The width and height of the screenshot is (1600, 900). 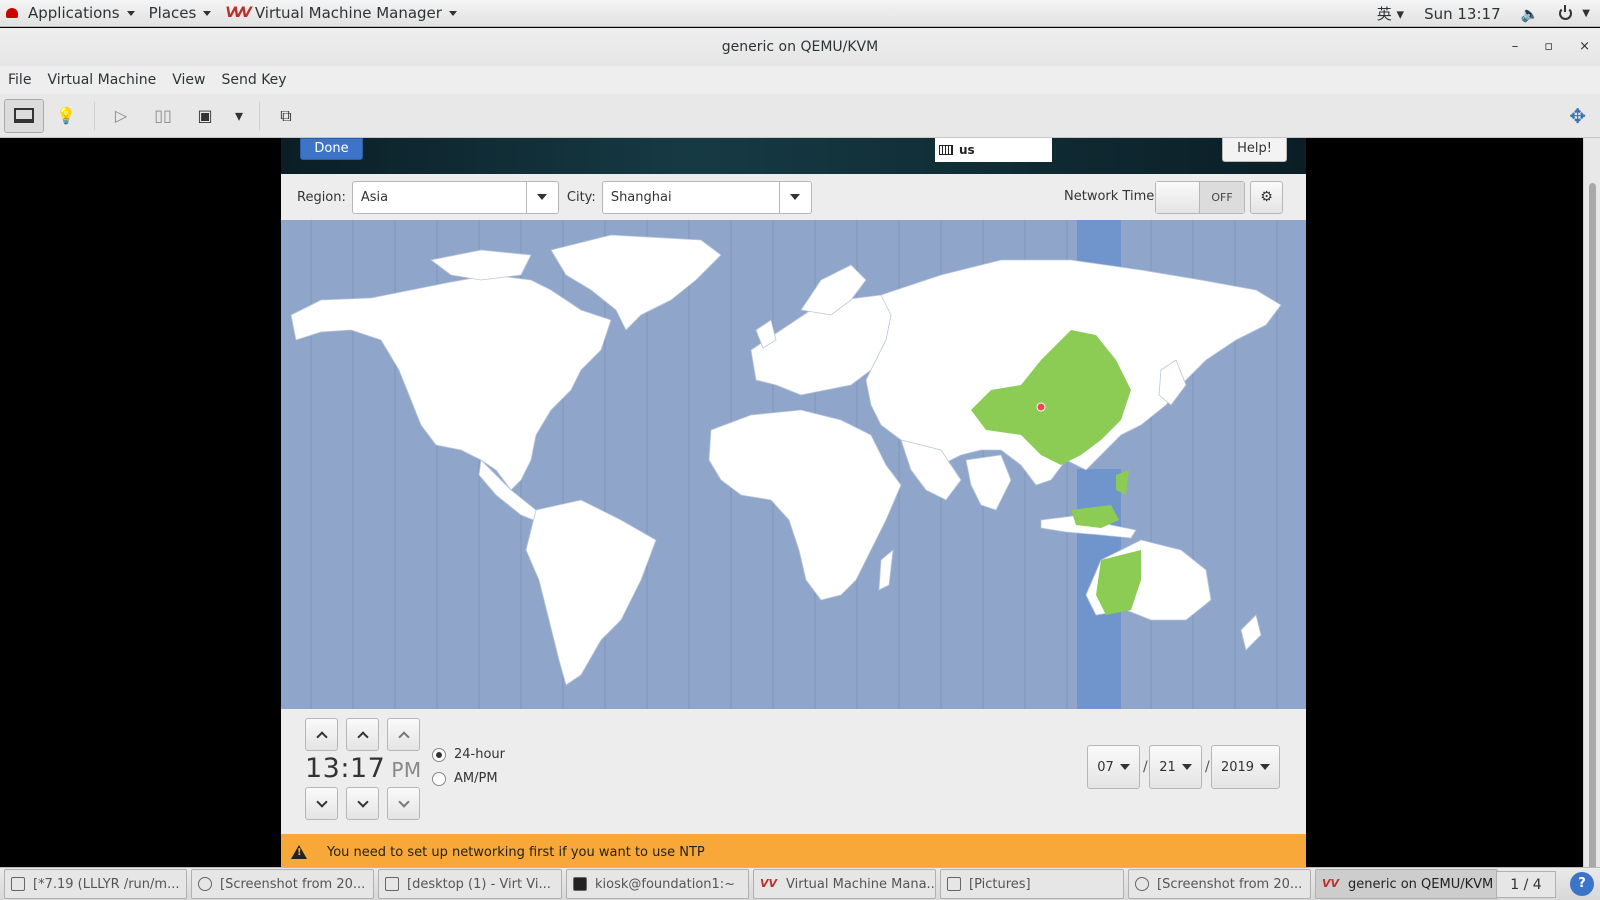 I want to click on task-item-active: VV generic on QEMU/KVM, so click(x=1406, y=884).